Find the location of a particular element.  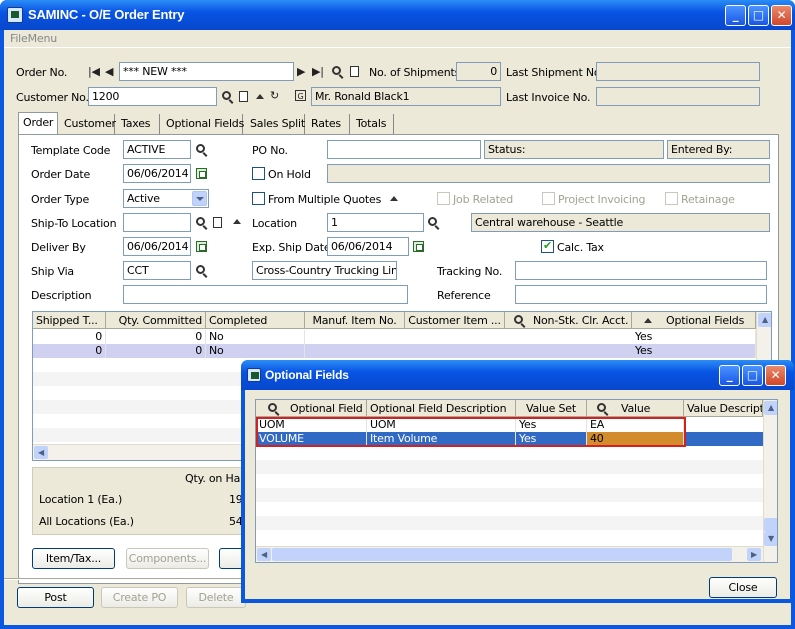

gear-icon: G is located at coordinates (300, 95).